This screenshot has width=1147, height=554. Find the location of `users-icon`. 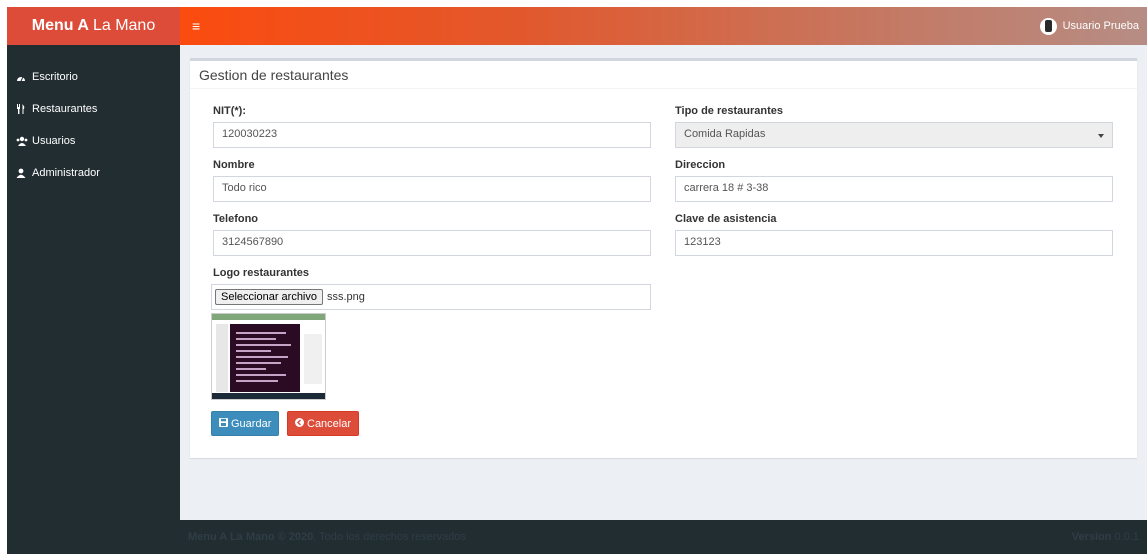

users-icon is located at coordinates (24, 141).